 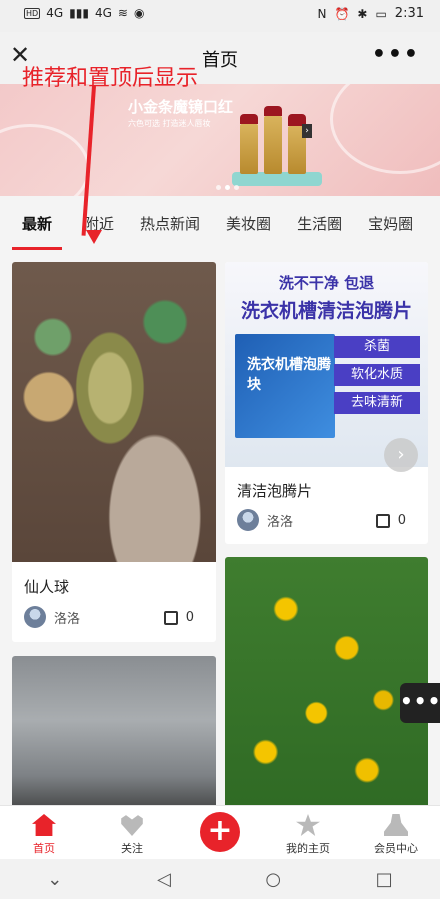 What do you see at coordinates (55, 13) in the screenshot?
I see `signal-left: 4G` at bounding box center [55, 13].